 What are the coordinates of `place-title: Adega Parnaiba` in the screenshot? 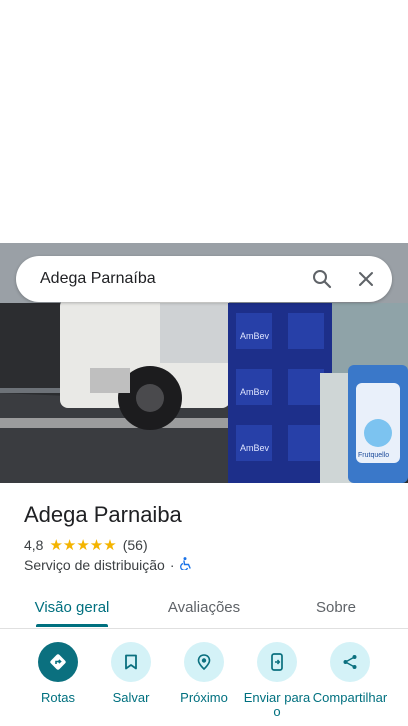 It's located at (103, 514).